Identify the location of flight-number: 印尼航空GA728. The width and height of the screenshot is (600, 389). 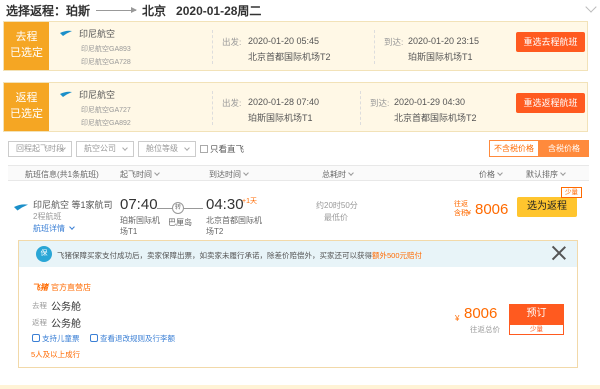
(106, 62).